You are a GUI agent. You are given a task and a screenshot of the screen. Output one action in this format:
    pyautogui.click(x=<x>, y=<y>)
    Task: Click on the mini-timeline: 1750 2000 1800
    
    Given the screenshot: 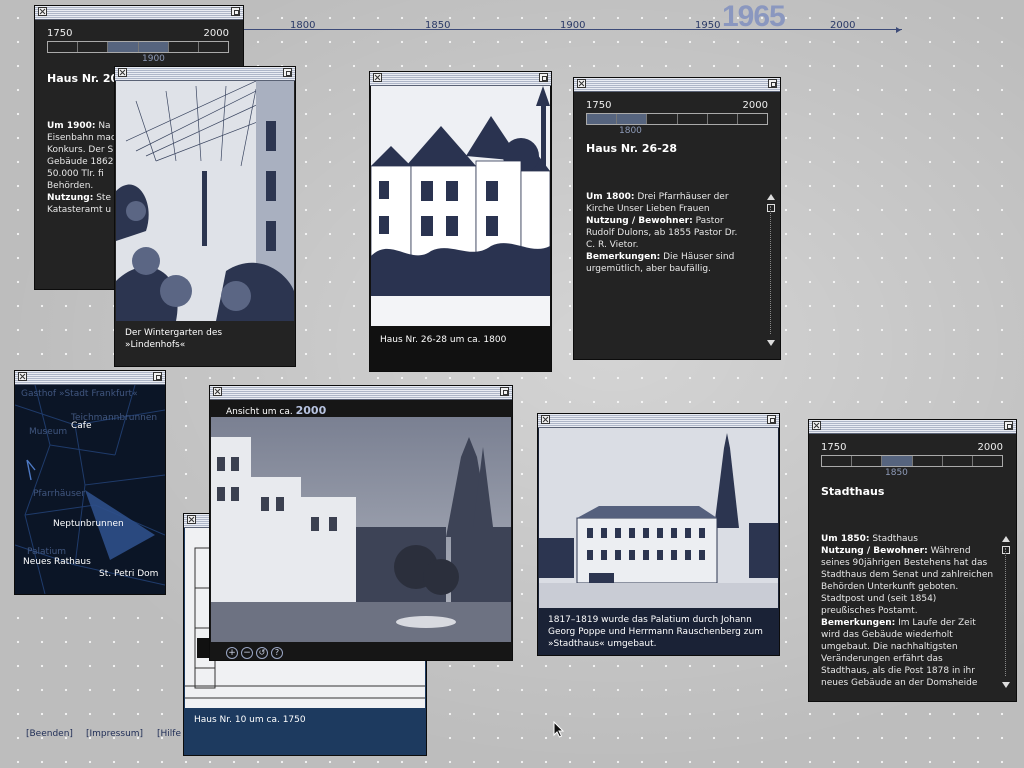 What is the action you would take?
    pyautogui.click(x=677, y=118)
    